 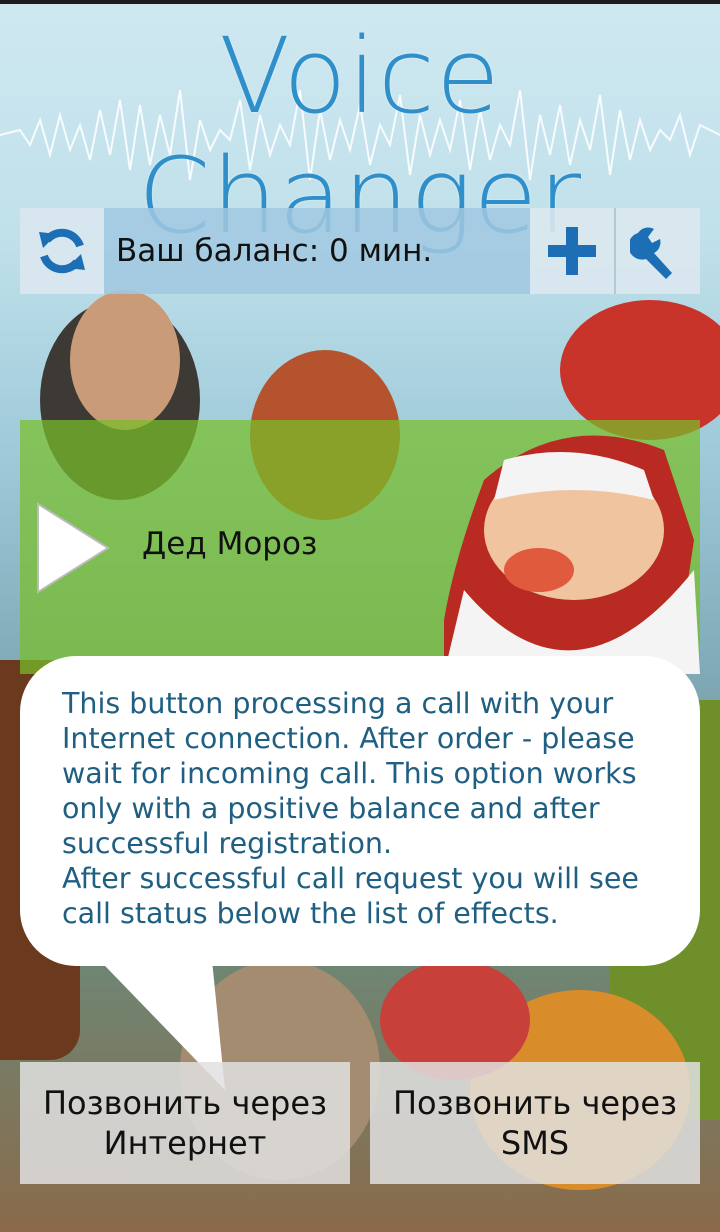 What do you see at coordinates (535, 1143) in the screenshot?
I see `call-sms-label-line2: SMS` at bounding box center [535, 1143].